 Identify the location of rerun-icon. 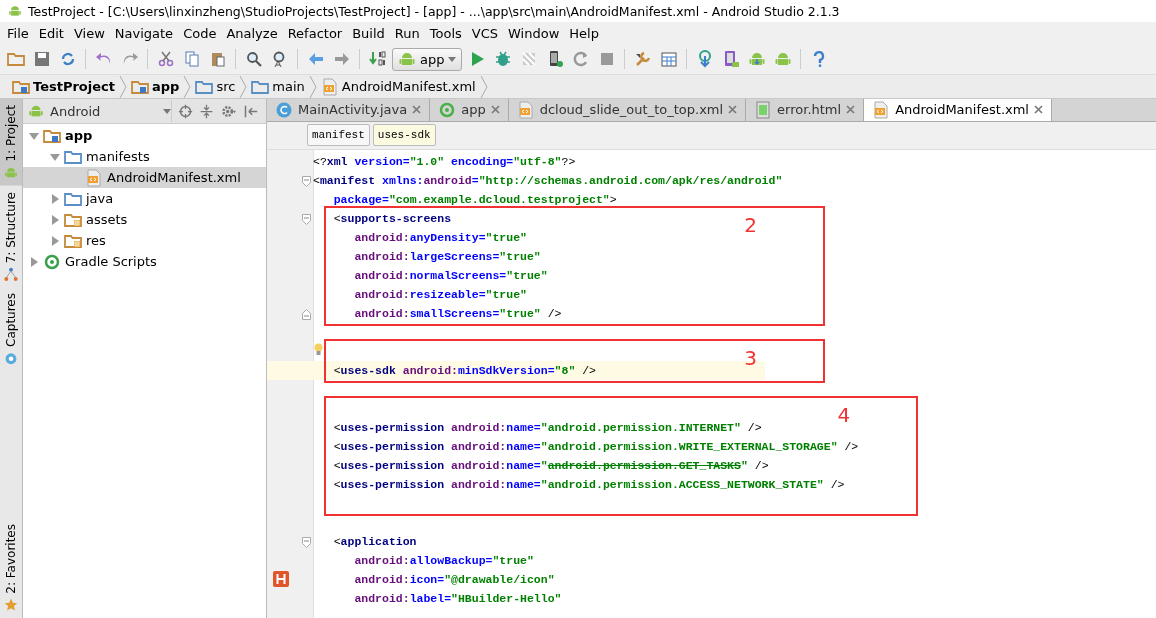
(581, 59).